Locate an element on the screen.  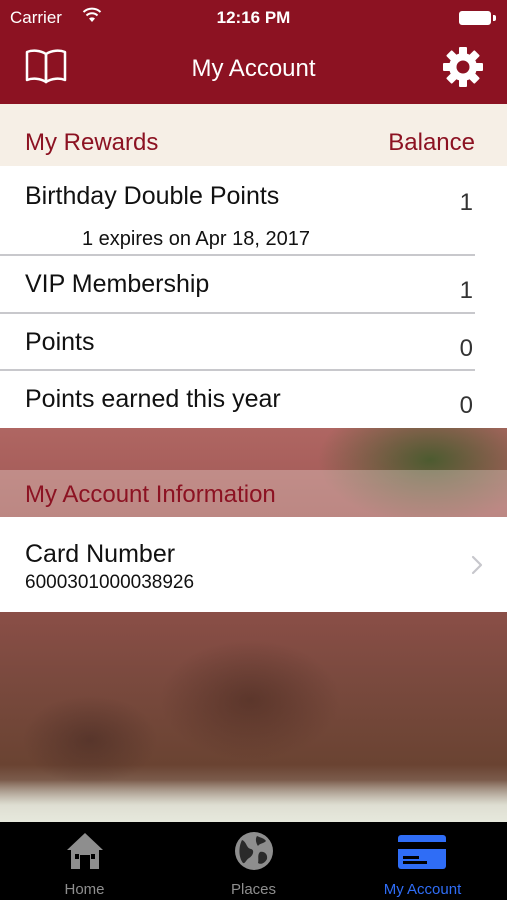
background-plate-rim is located at coordinates (253, 801).